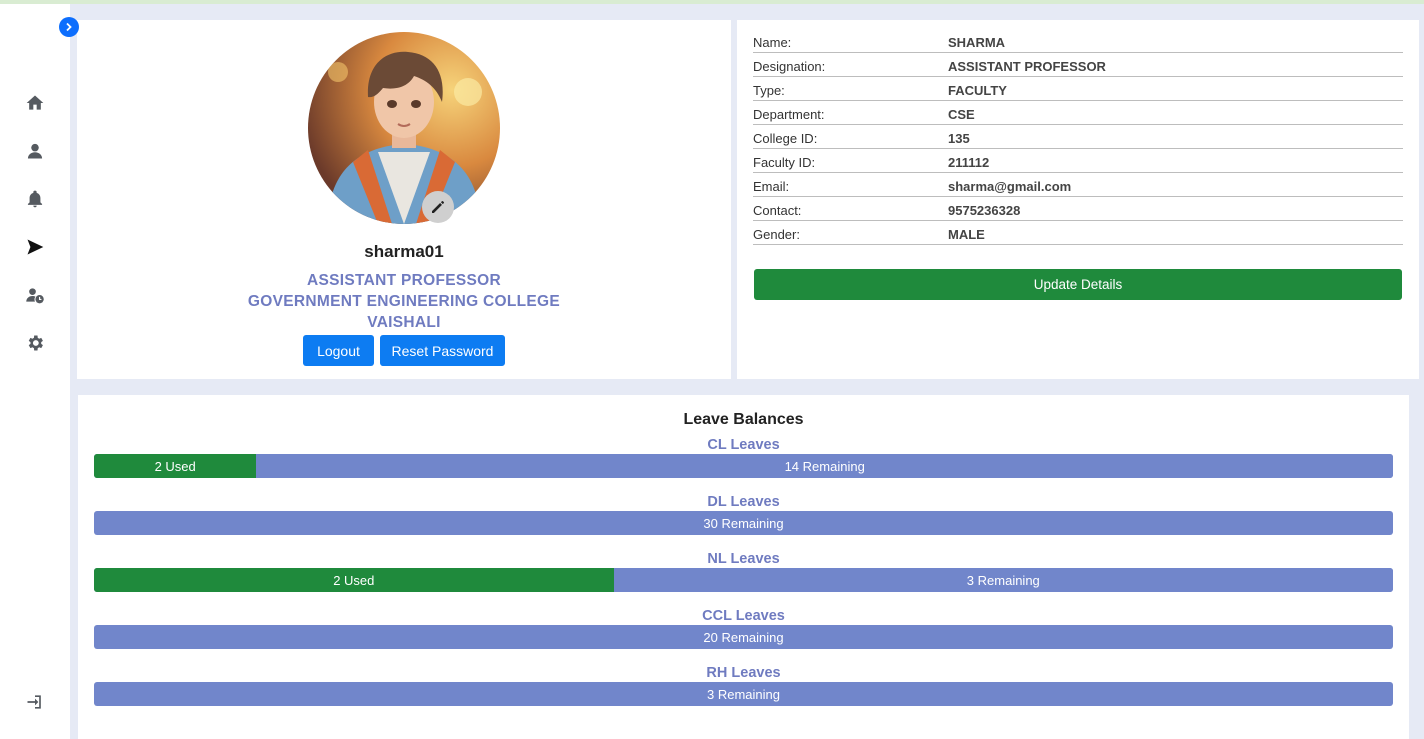 The image size is (1424, 739). I want to click on detail-label: Department:, so click(789, 114).